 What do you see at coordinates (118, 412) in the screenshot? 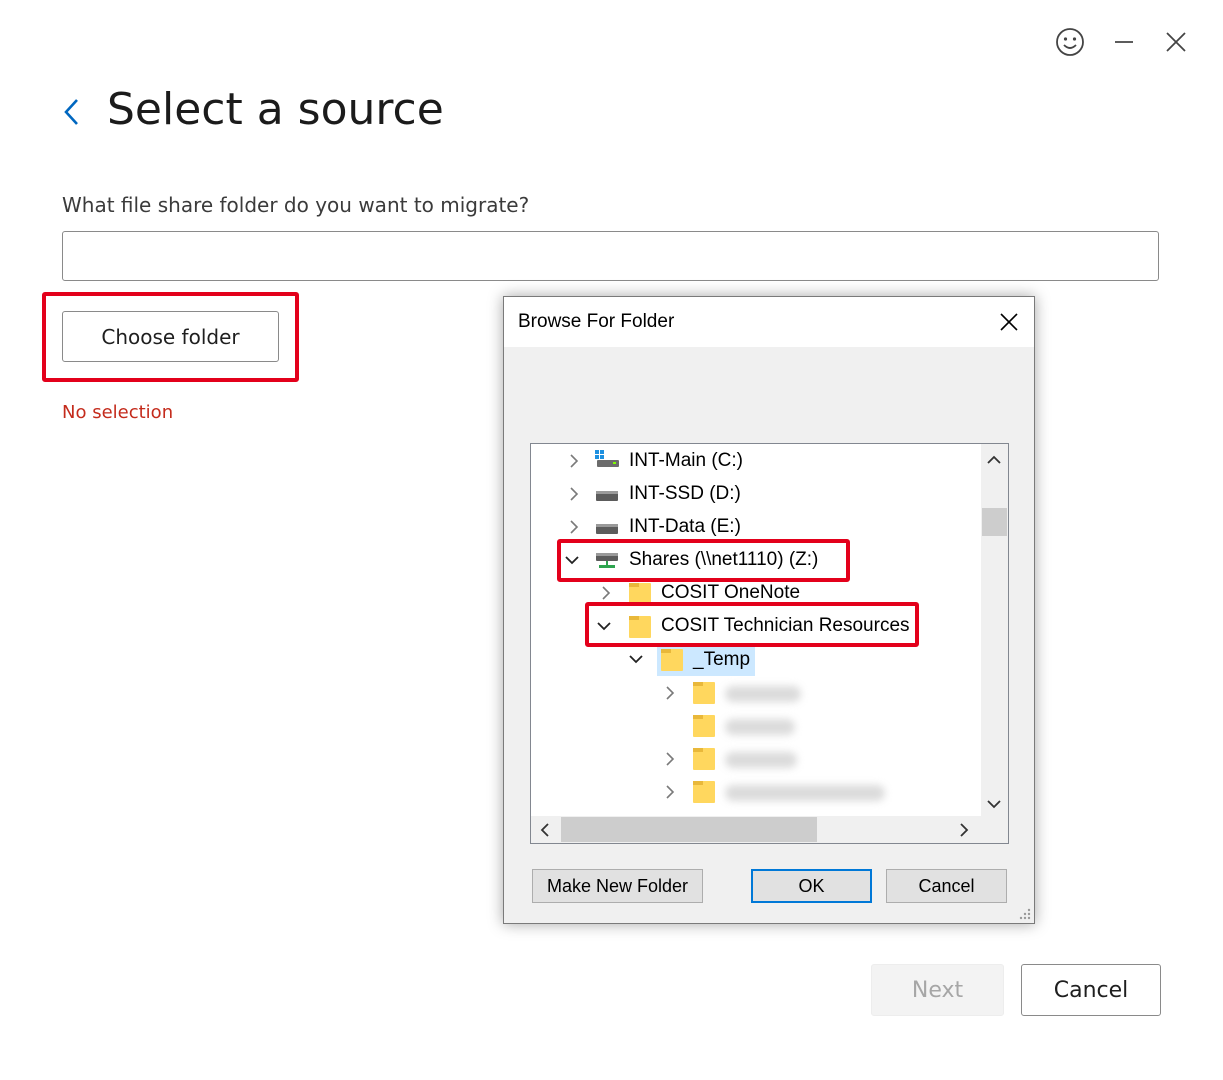
I see `selection-status: No selection` at bounding box center [118, 412].